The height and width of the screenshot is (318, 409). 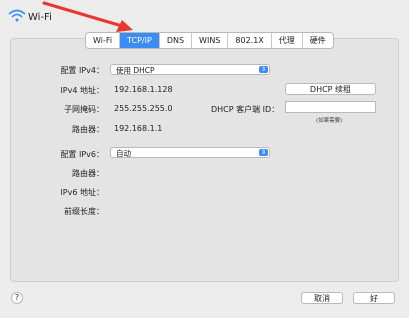 What do you see at coordinates (143, 89) in the screenshot?
I see `ipv4-address-value: 192.168.1.128` at bounding box center [143, 89].